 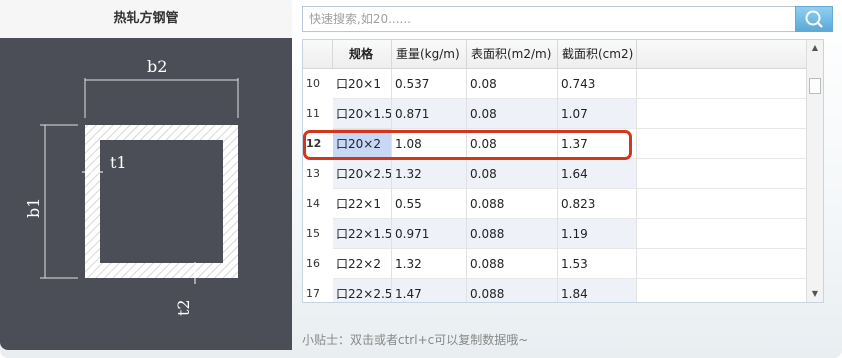 What do you see at coordinates (429, 204) in the screenshot?
I see `cell-weight: 0.55` at bounding box center [429, 204].